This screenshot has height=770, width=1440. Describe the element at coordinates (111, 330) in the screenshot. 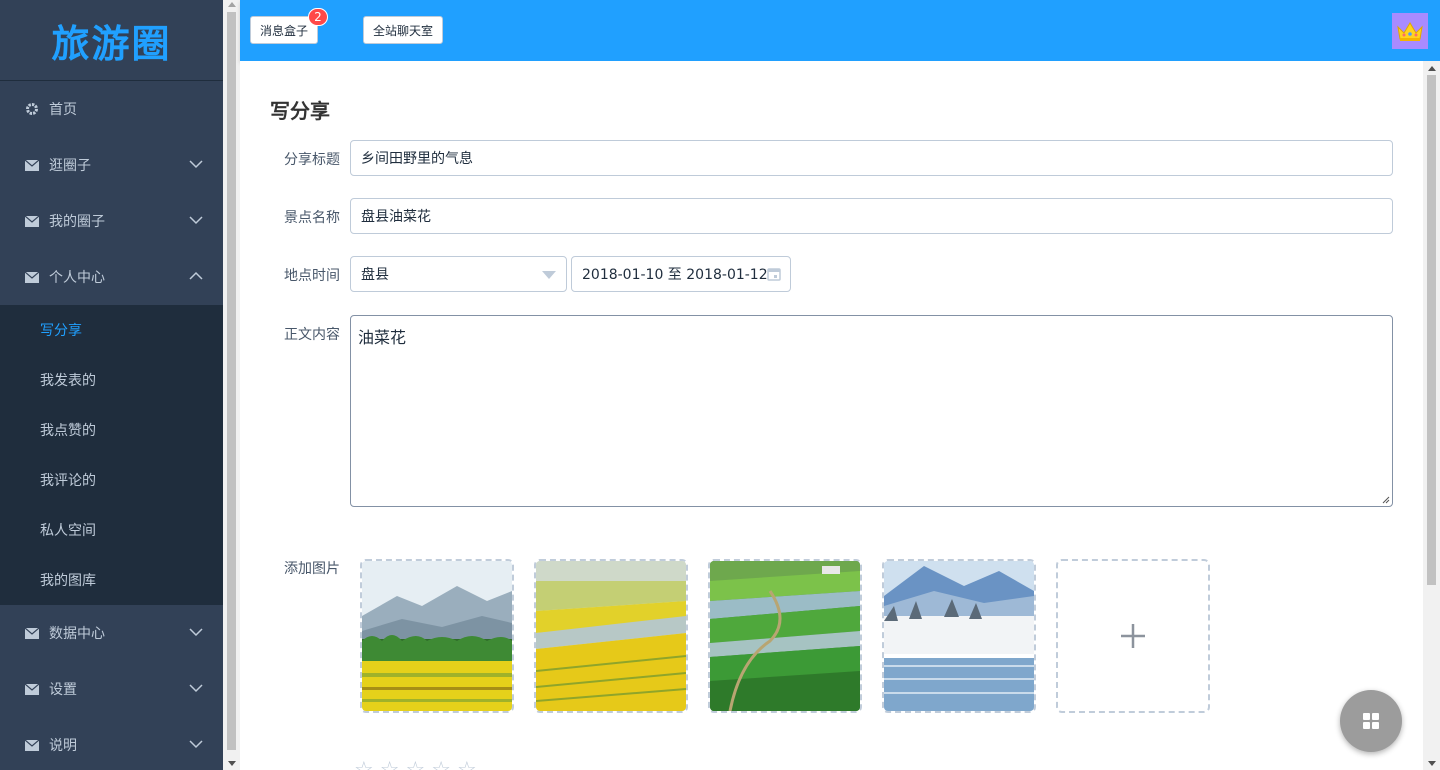

I see `sidebar-item-write-share: 写分享` at that location.